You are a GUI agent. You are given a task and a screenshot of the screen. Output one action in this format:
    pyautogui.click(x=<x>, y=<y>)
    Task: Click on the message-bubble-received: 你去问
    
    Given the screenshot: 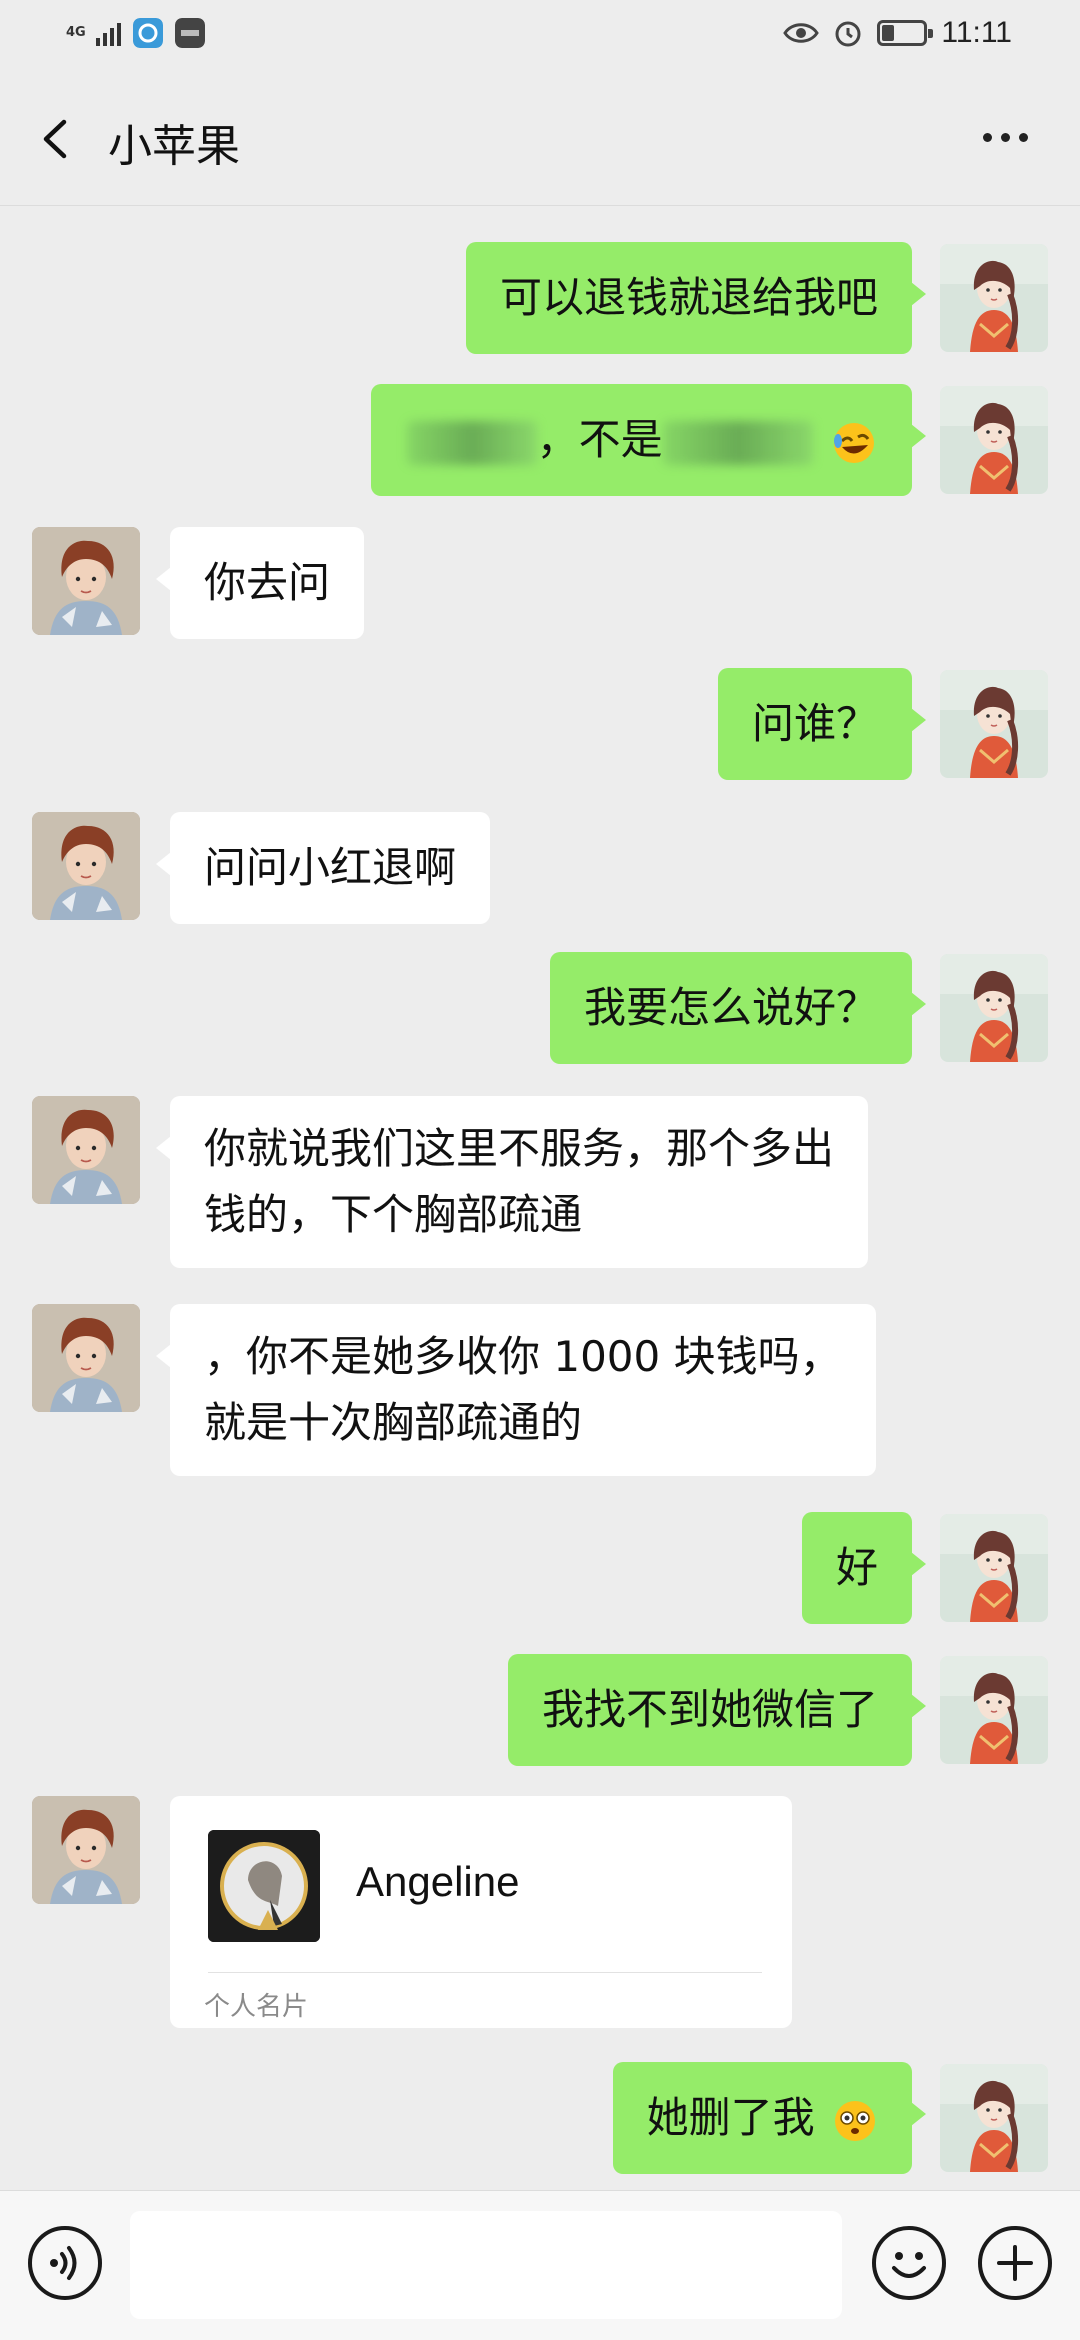 What is the action you would take?
    pyautogui.click(x=260, y=583)
    